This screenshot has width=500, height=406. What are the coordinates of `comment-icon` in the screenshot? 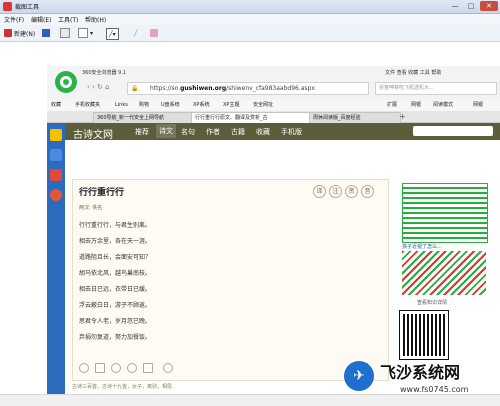 It's located at (116, 368).